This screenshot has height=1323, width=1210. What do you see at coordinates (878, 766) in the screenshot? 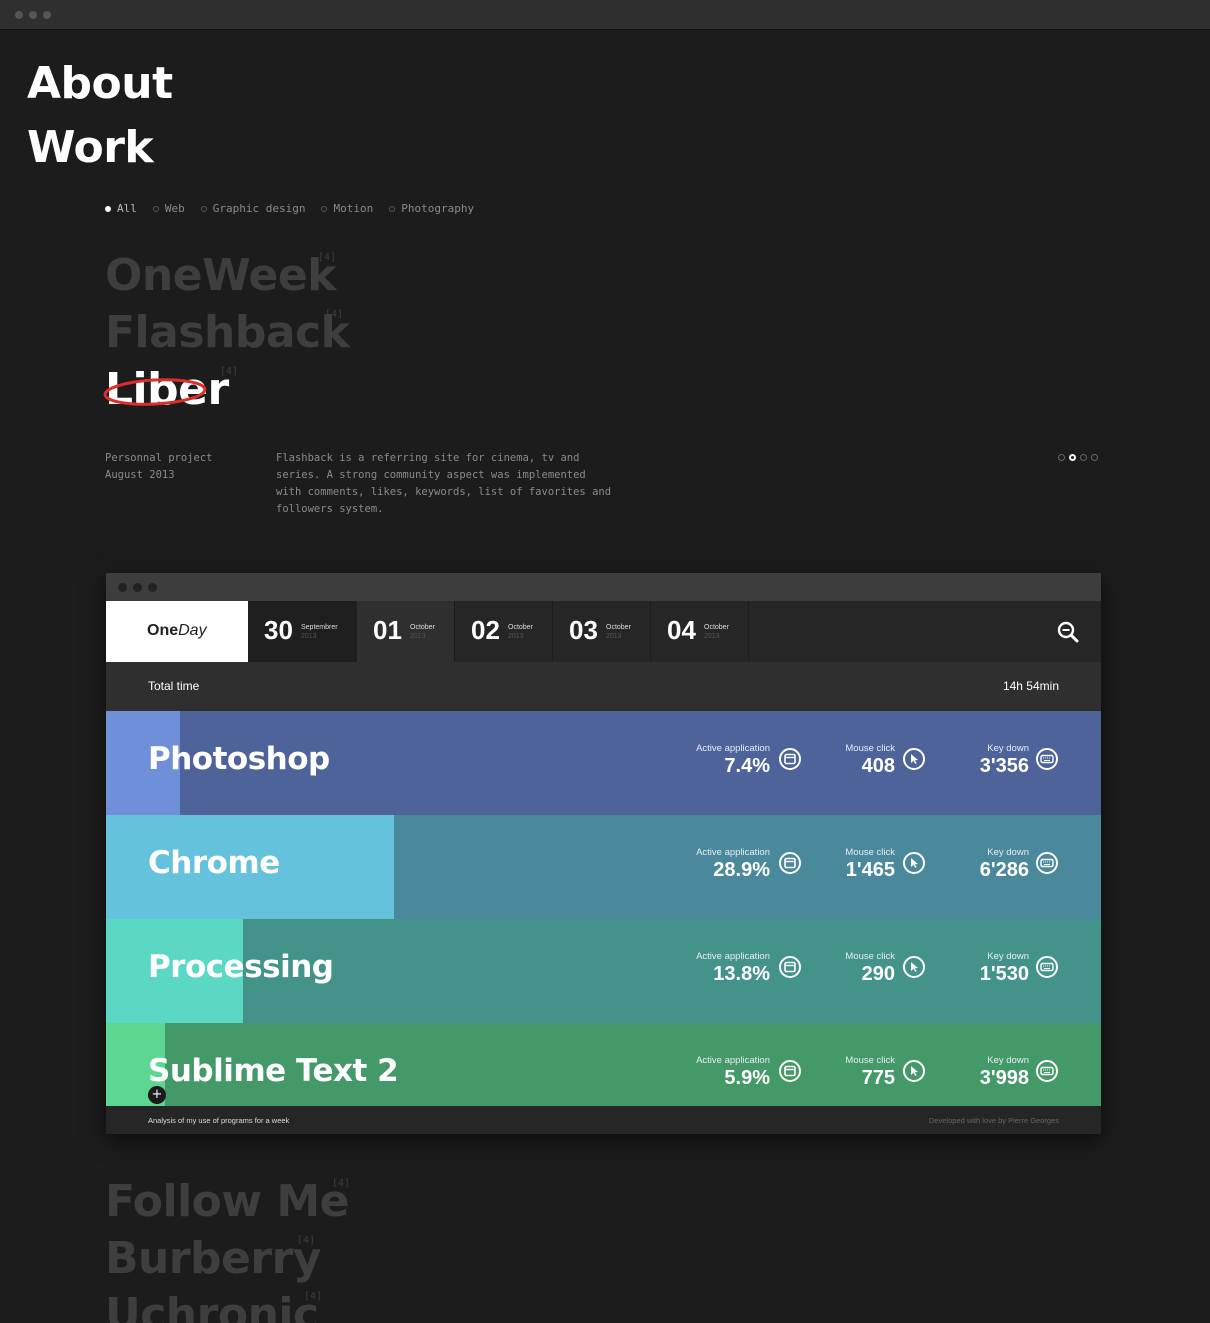
I see `stat-value: 408` at bounding box center [878, 766].